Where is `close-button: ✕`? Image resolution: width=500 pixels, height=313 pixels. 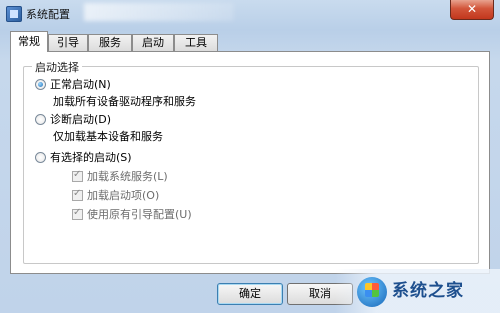 close-button: ✕ is located at coordinates (472, 10).